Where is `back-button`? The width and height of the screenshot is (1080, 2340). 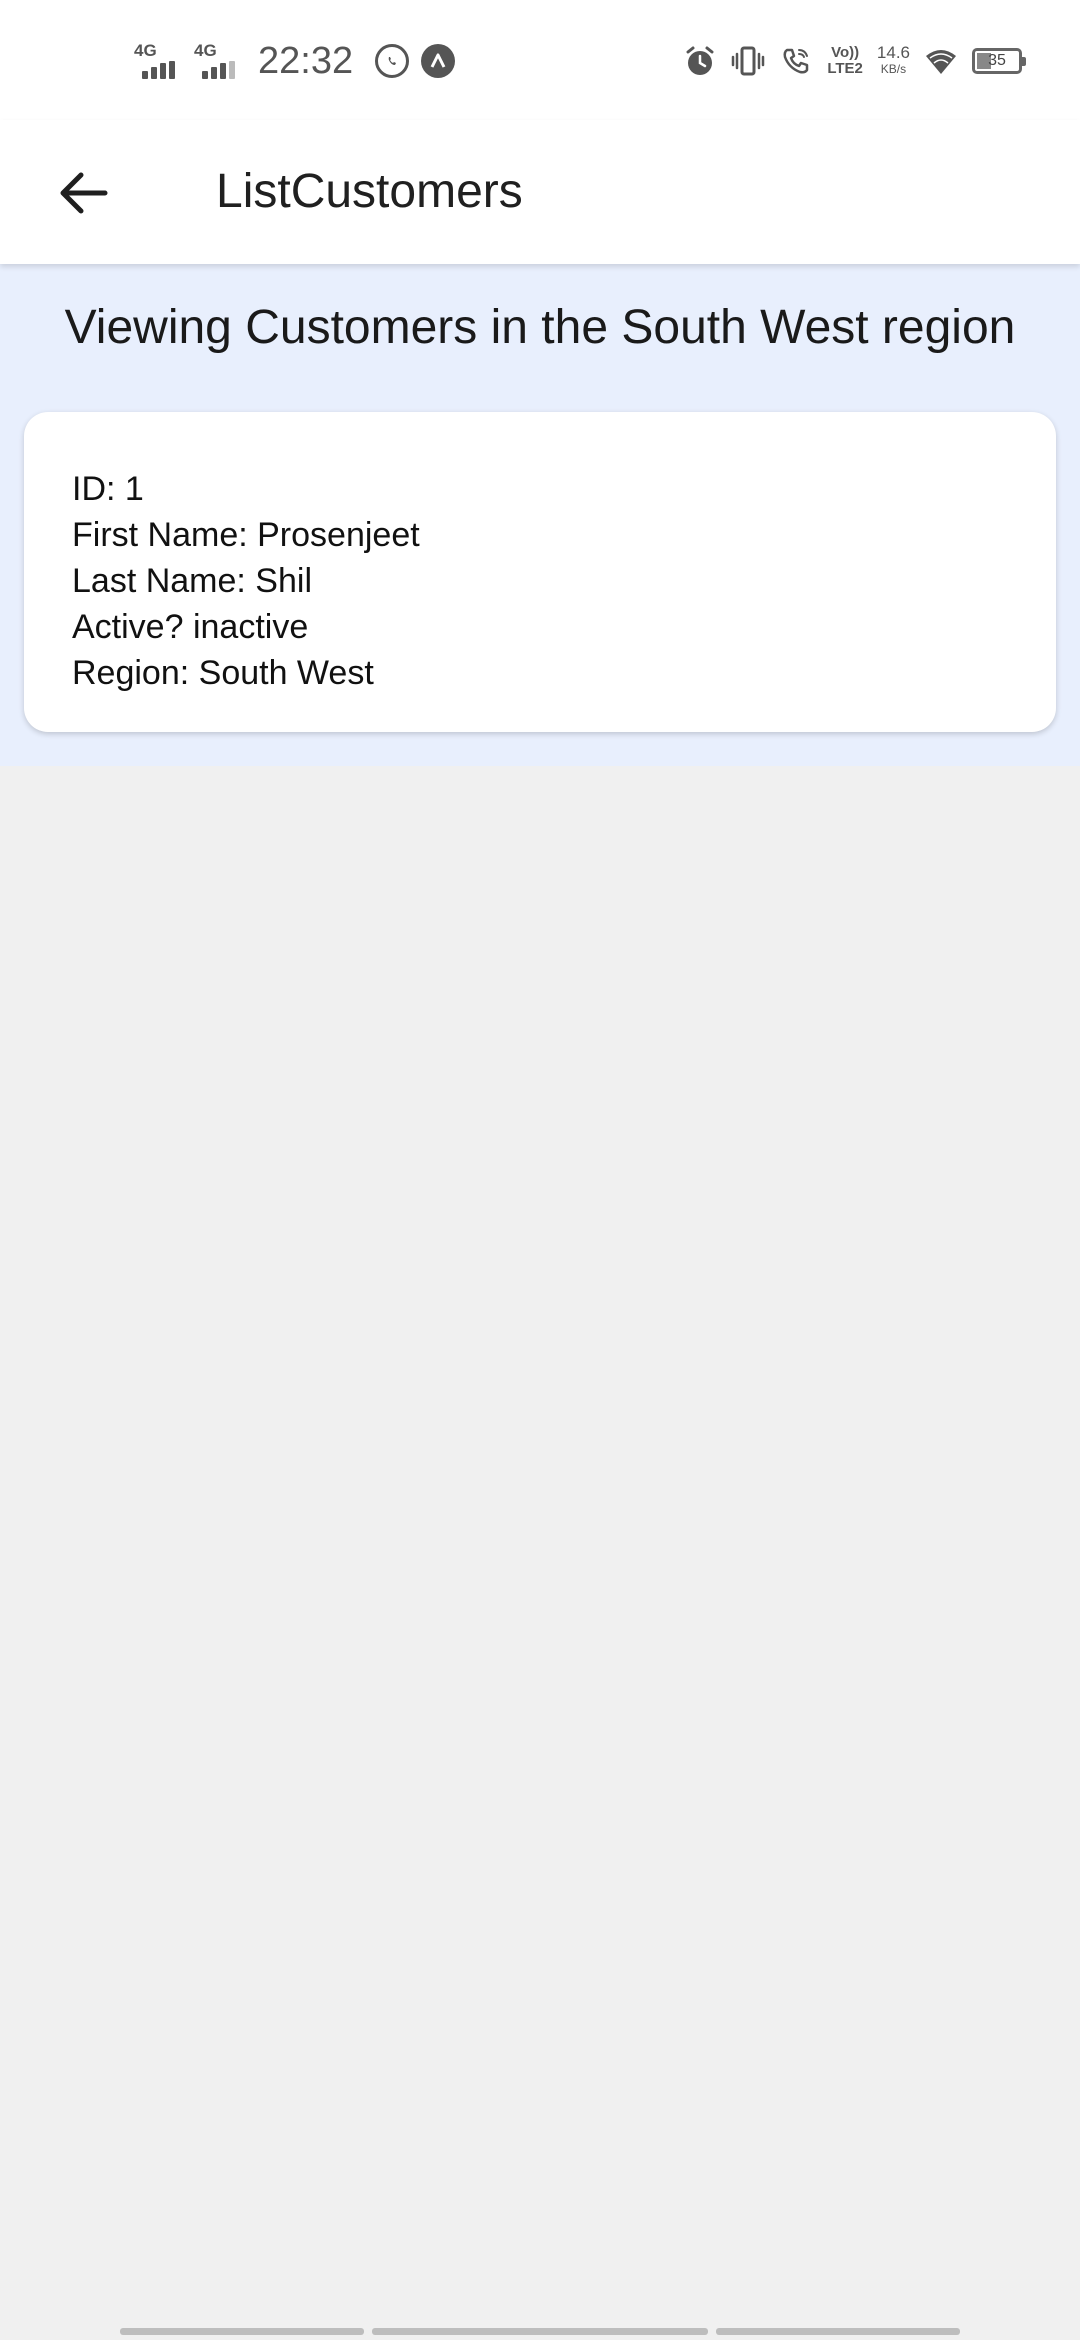
back-button is located at coordinates (83, 193).